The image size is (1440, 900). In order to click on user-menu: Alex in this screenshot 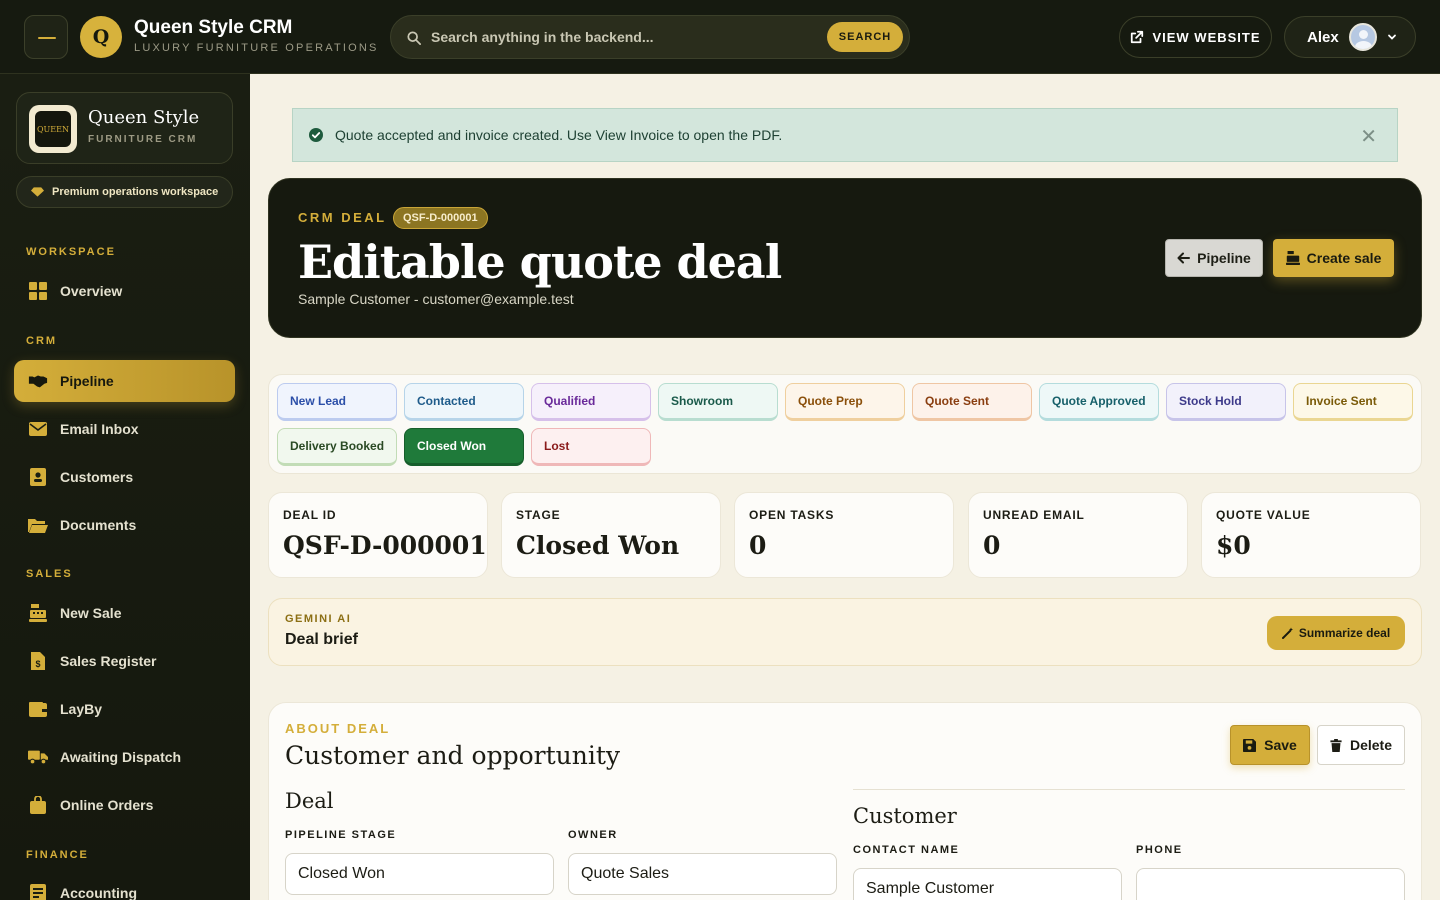, I will do `click(1350, 37)`.